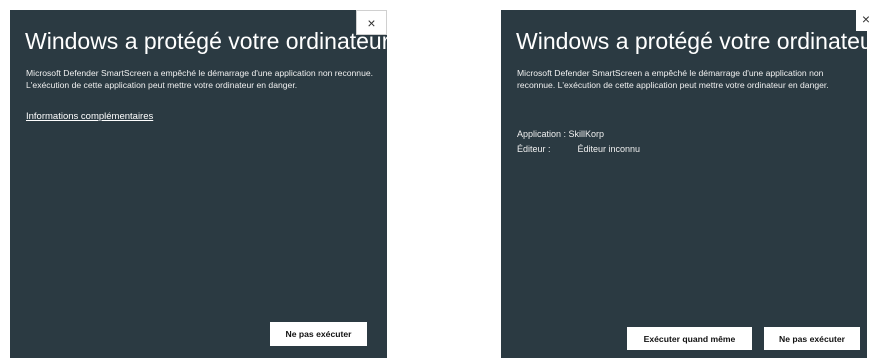  I want to click on application-value: SkillKorp, so click(586, 134).